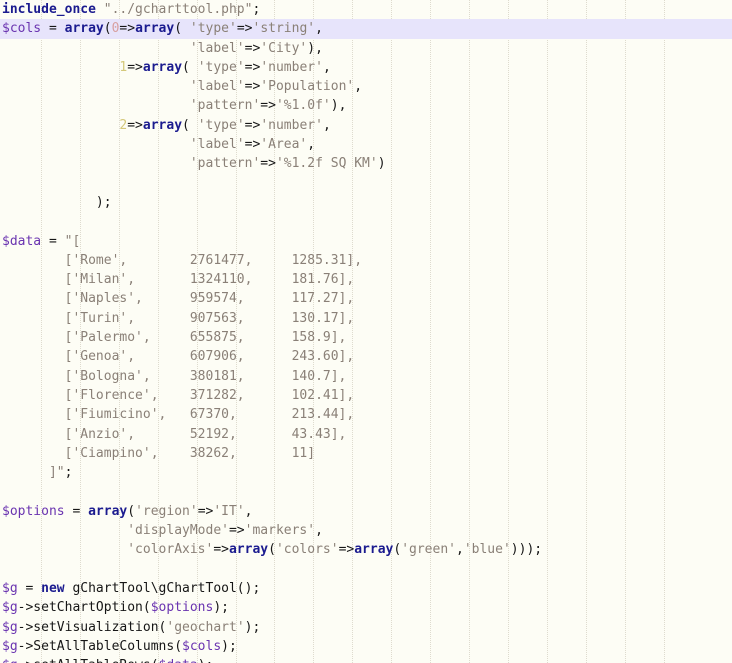 The width and height of the screenshot is (732, 663). I want to click on code-line: ['Florence', 371282, 102.41],, so click(366, 395).